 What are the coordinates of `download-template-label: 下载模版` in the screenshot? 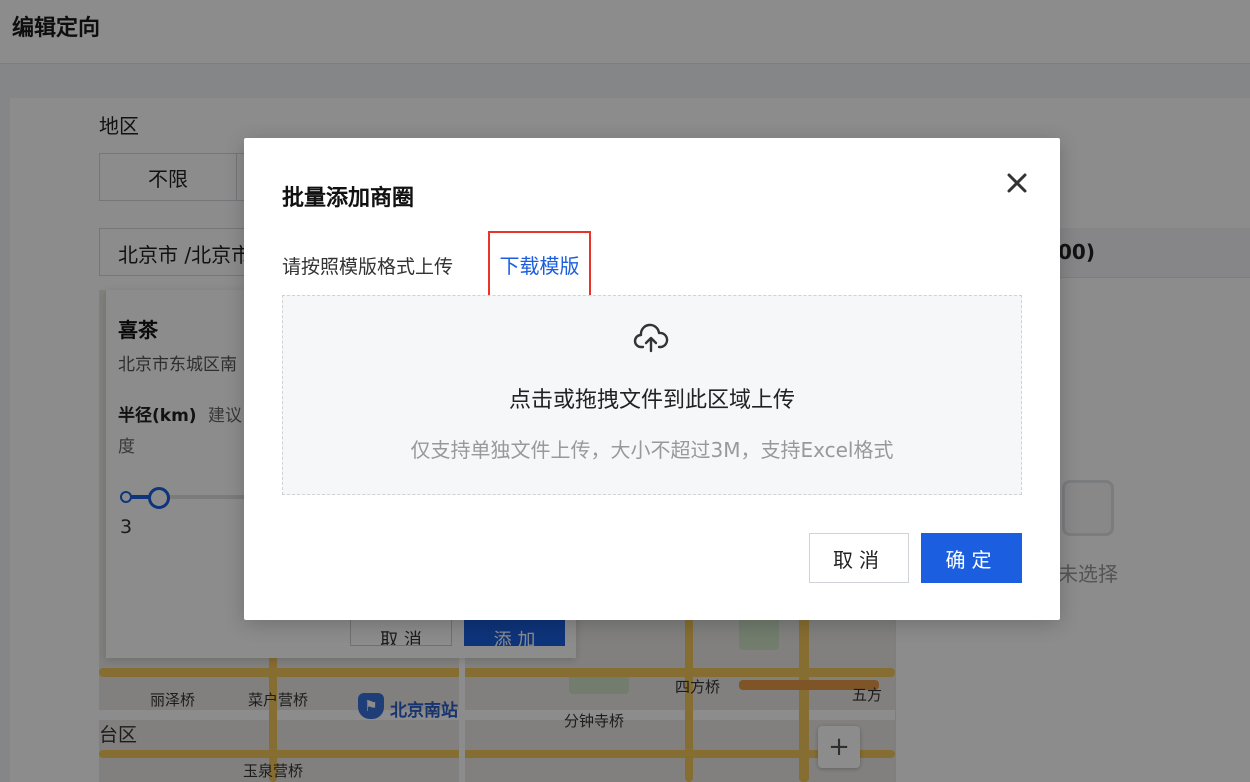 It's located at (539, 266).